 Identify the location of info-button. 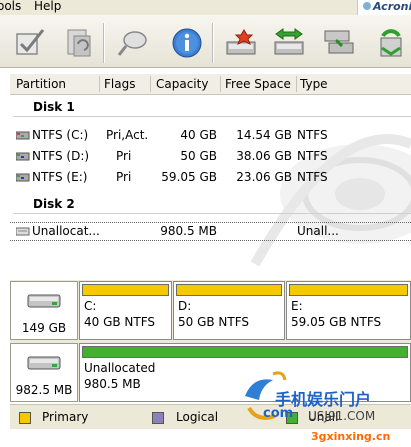
(187, 43).